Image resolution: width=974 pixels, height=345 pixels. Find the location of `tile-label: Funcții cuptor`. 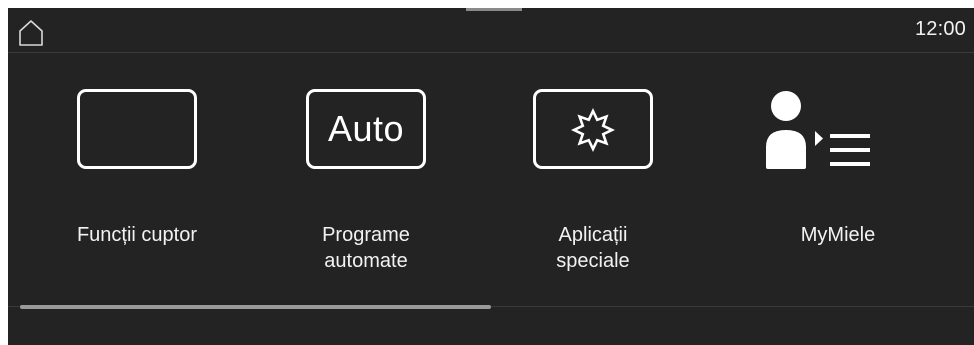

tile-label: Funcții cuptor is located at coordinates (137, 235).